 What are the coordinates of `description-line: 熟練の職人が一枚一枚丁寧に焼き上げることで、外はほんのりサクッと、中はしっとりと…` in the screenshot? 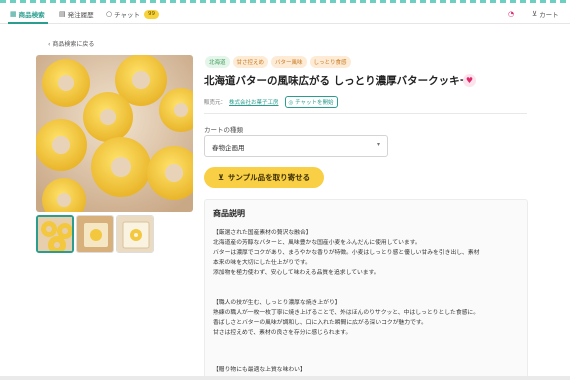 It's located at (346, 313).